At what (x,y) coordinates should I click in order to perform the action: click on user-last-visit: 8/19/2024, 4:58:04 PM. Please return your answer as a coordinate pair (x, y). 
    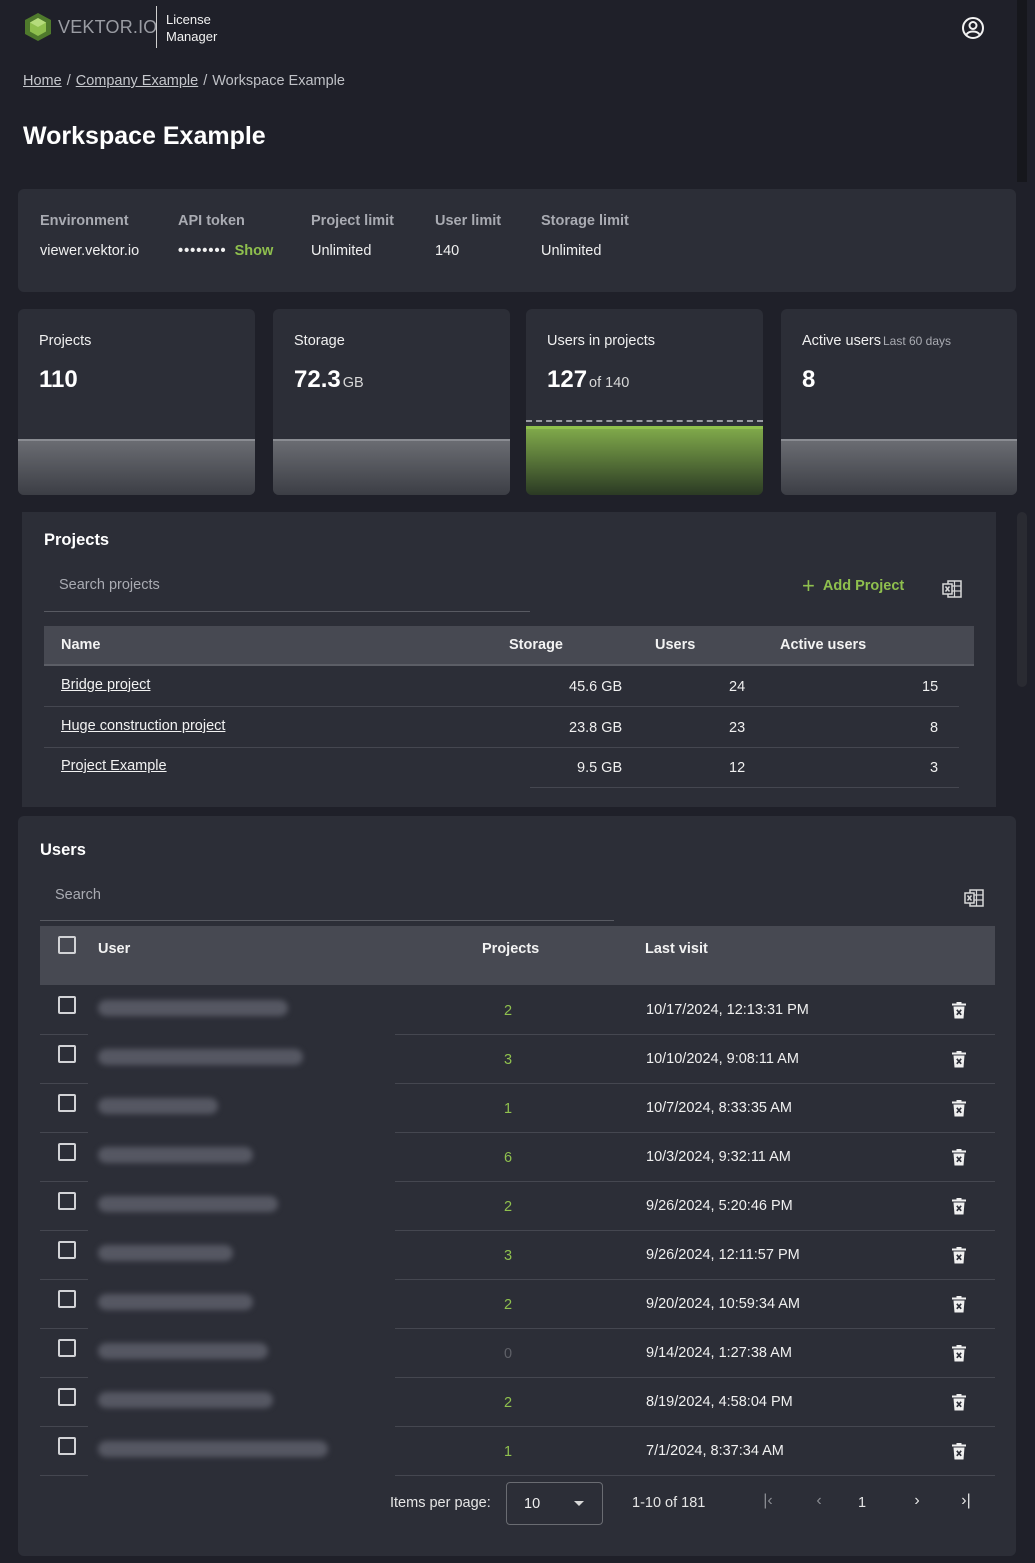
    Looking at the image, I should click on (719, 1402).